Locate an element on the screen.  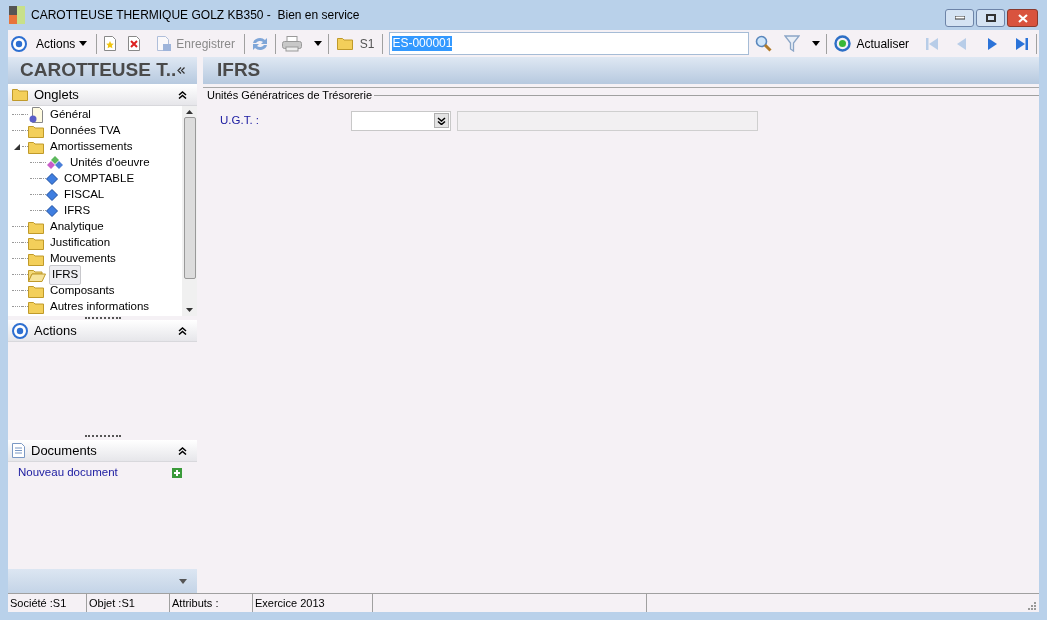
add-icon is located at coordinates (177, 473).